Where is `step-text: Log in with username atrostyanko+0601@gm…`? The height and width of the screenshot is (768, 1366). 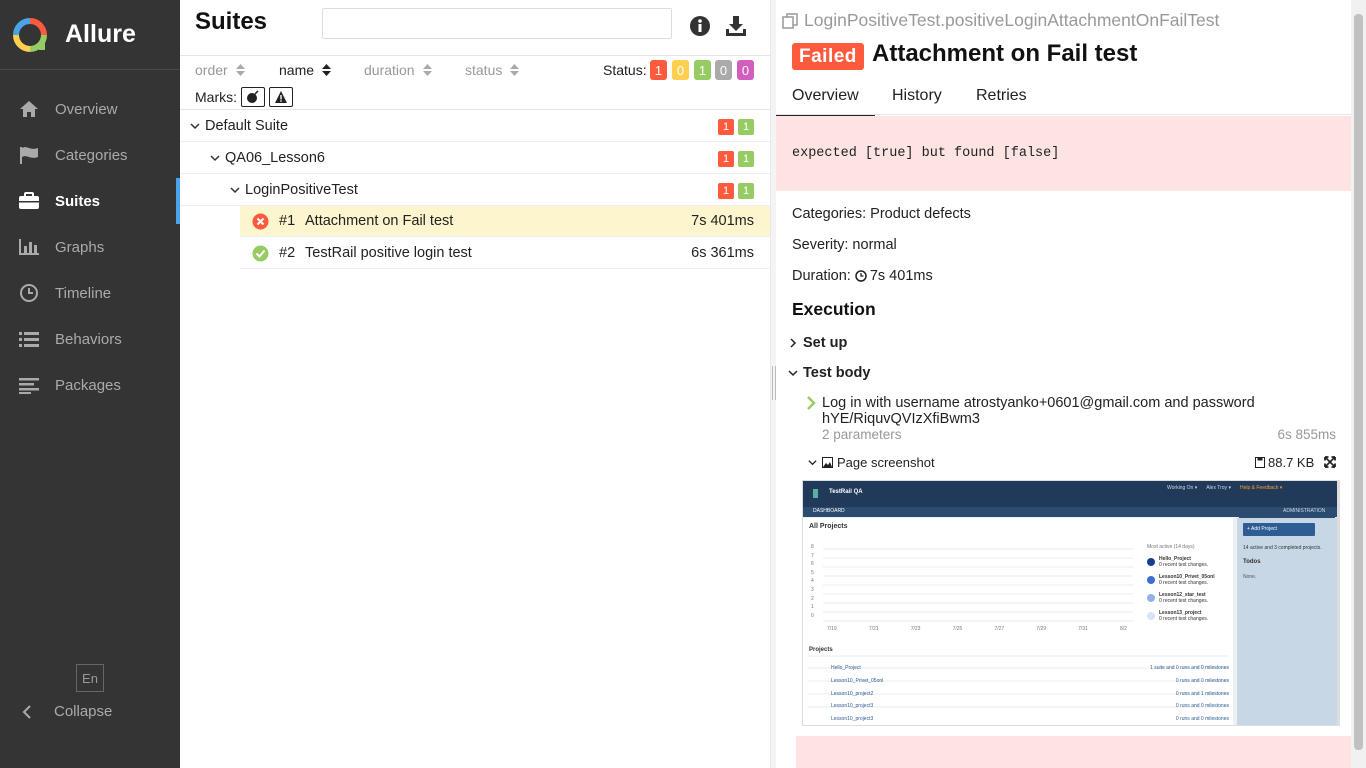
step-text: Log in with username atrostyanko+0601@gm… is located at coordinates (1038, 411).